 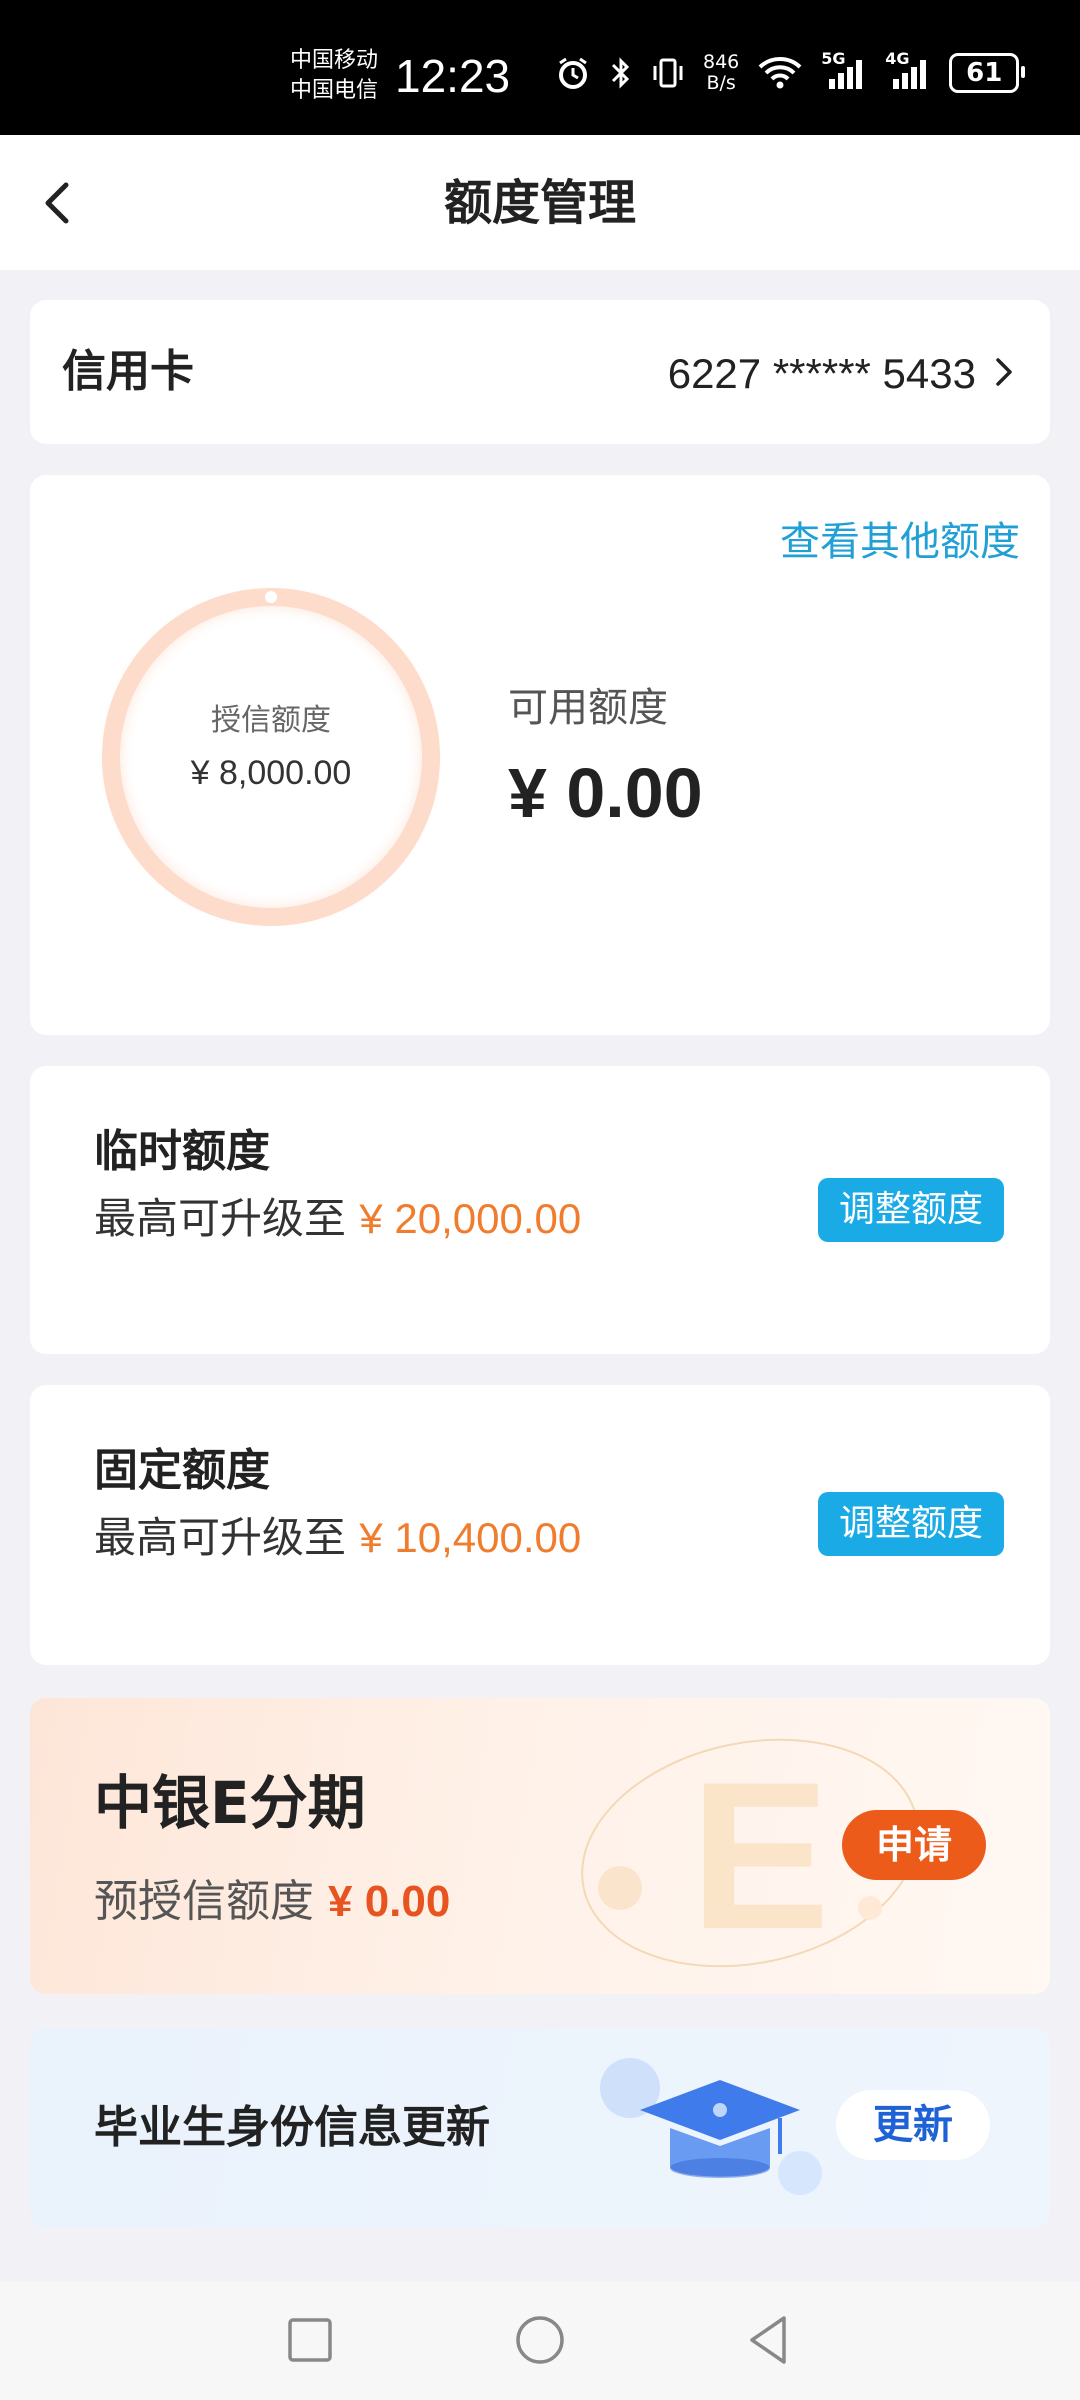 What do you see at coordinates (540, 2128) in the screenshot?
I see `graduate-update-banner: 毕业生身份信息更新 更新` at bounding box center [540, 2128].